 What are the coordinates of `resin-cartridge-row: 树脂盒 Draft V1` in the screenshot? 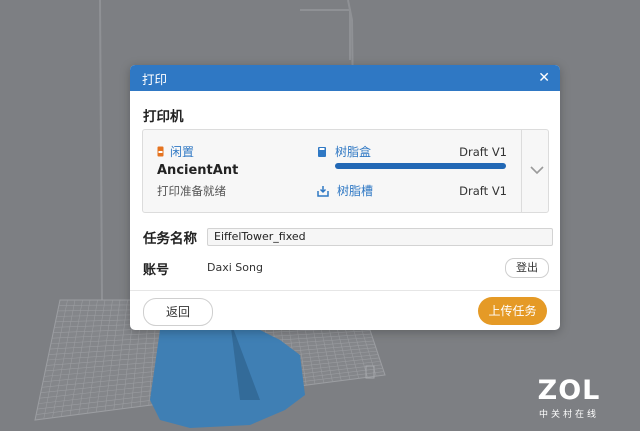 It's located at (412, 151).